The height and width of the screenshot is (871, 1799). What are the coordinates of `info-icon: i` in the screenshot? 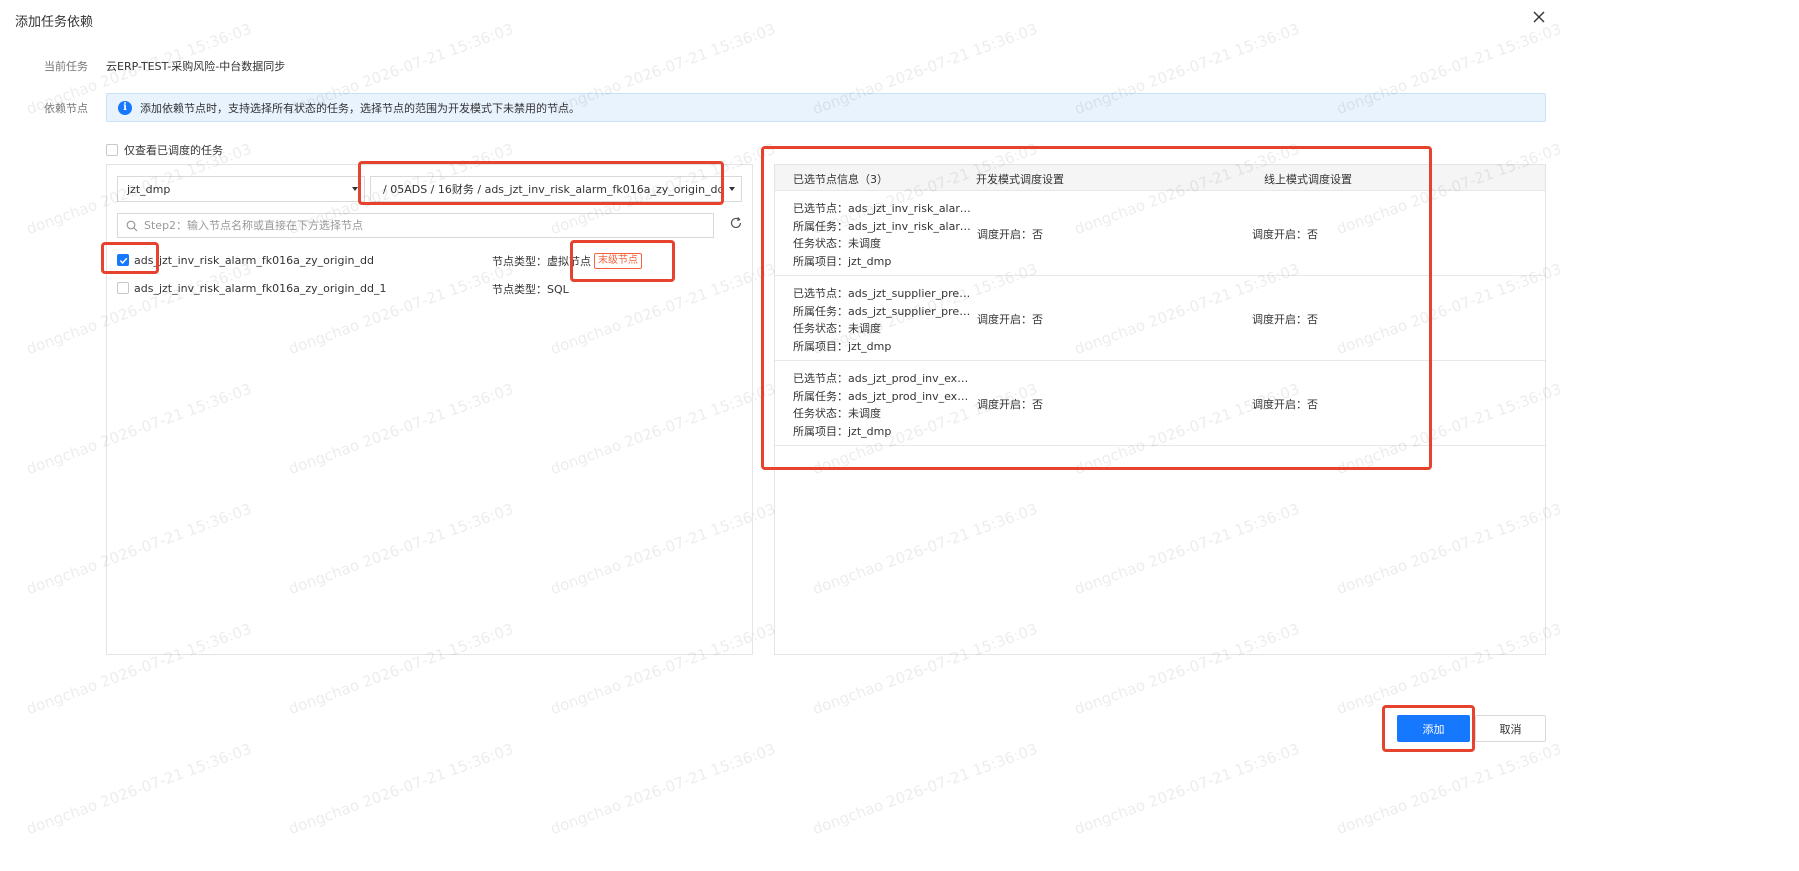 It's located at (125, 107).